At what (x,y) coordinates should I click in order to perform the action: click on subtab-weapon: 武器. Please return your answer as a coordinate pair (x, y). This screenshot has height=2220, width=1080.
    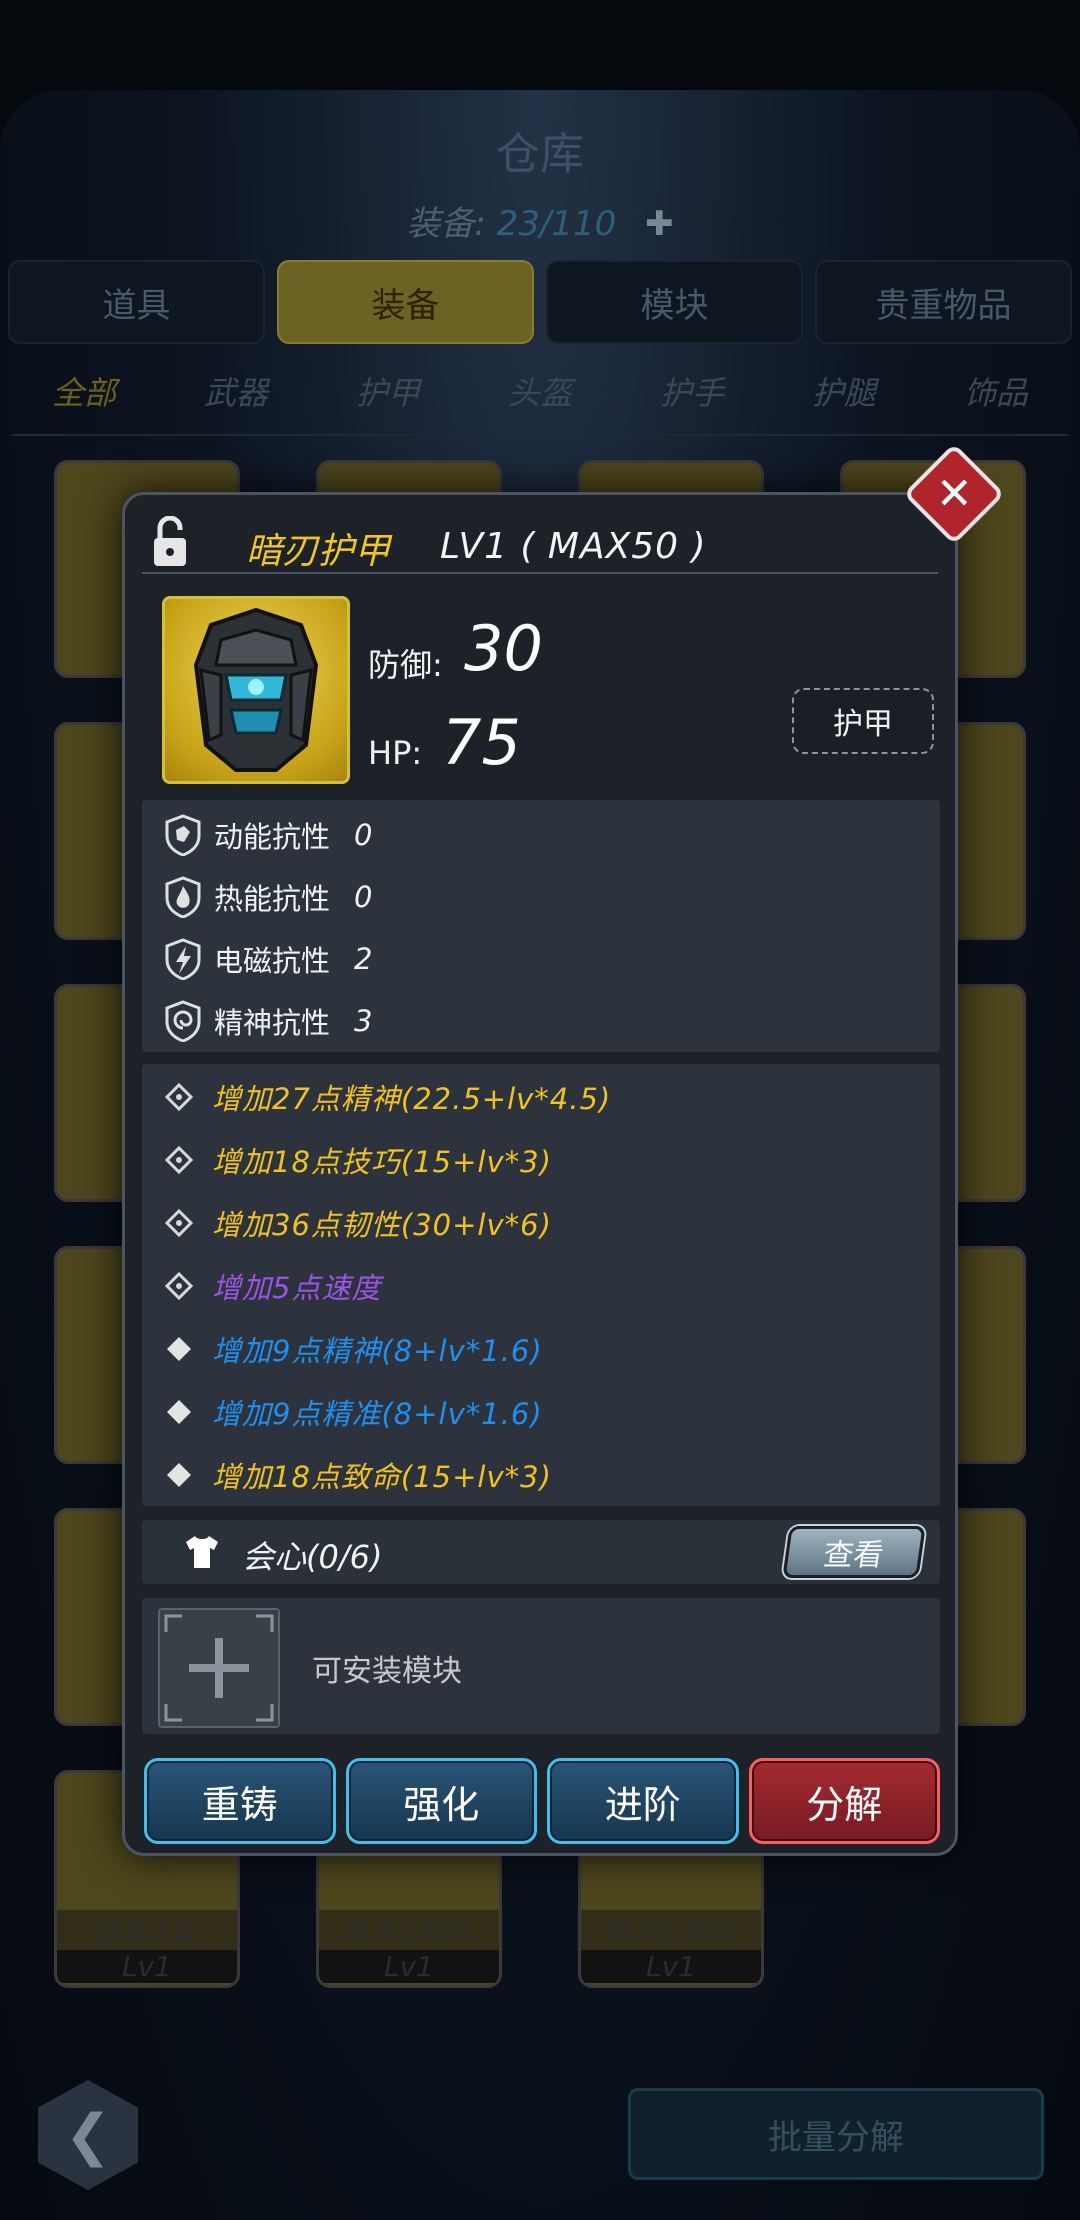
    Looking at the image, I should click on (236, 391).